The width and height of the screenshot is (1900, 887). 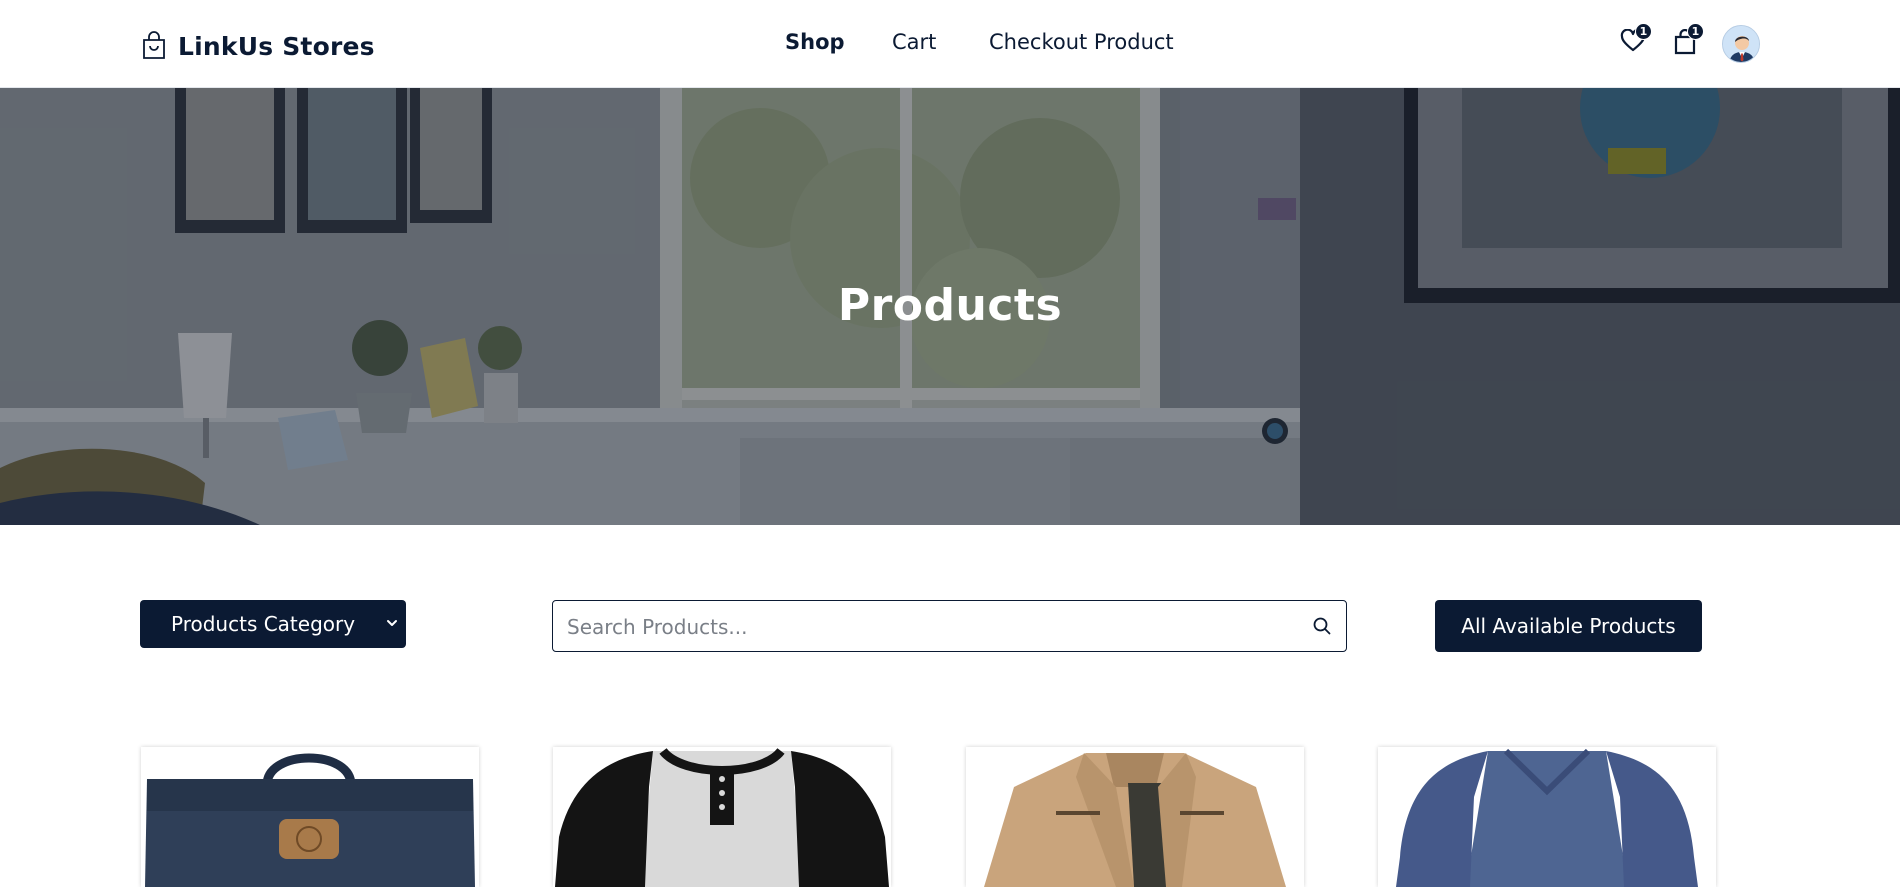 I want to click on cart-button: 1, so click(x=1686, y=40).